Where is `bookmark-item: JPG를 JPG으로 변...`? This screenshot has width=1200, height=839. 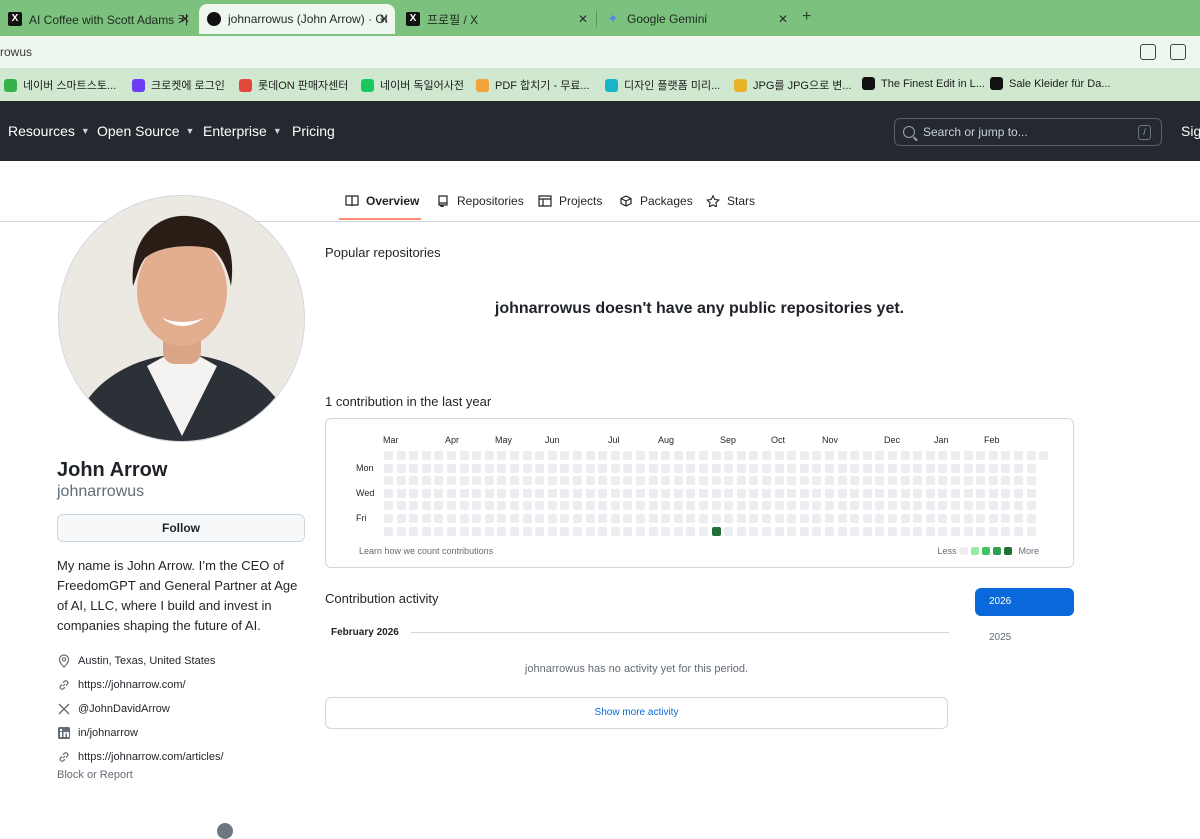
bookmark-item: JPG를 JPG으로 변... is located at coordinates (793, 85).